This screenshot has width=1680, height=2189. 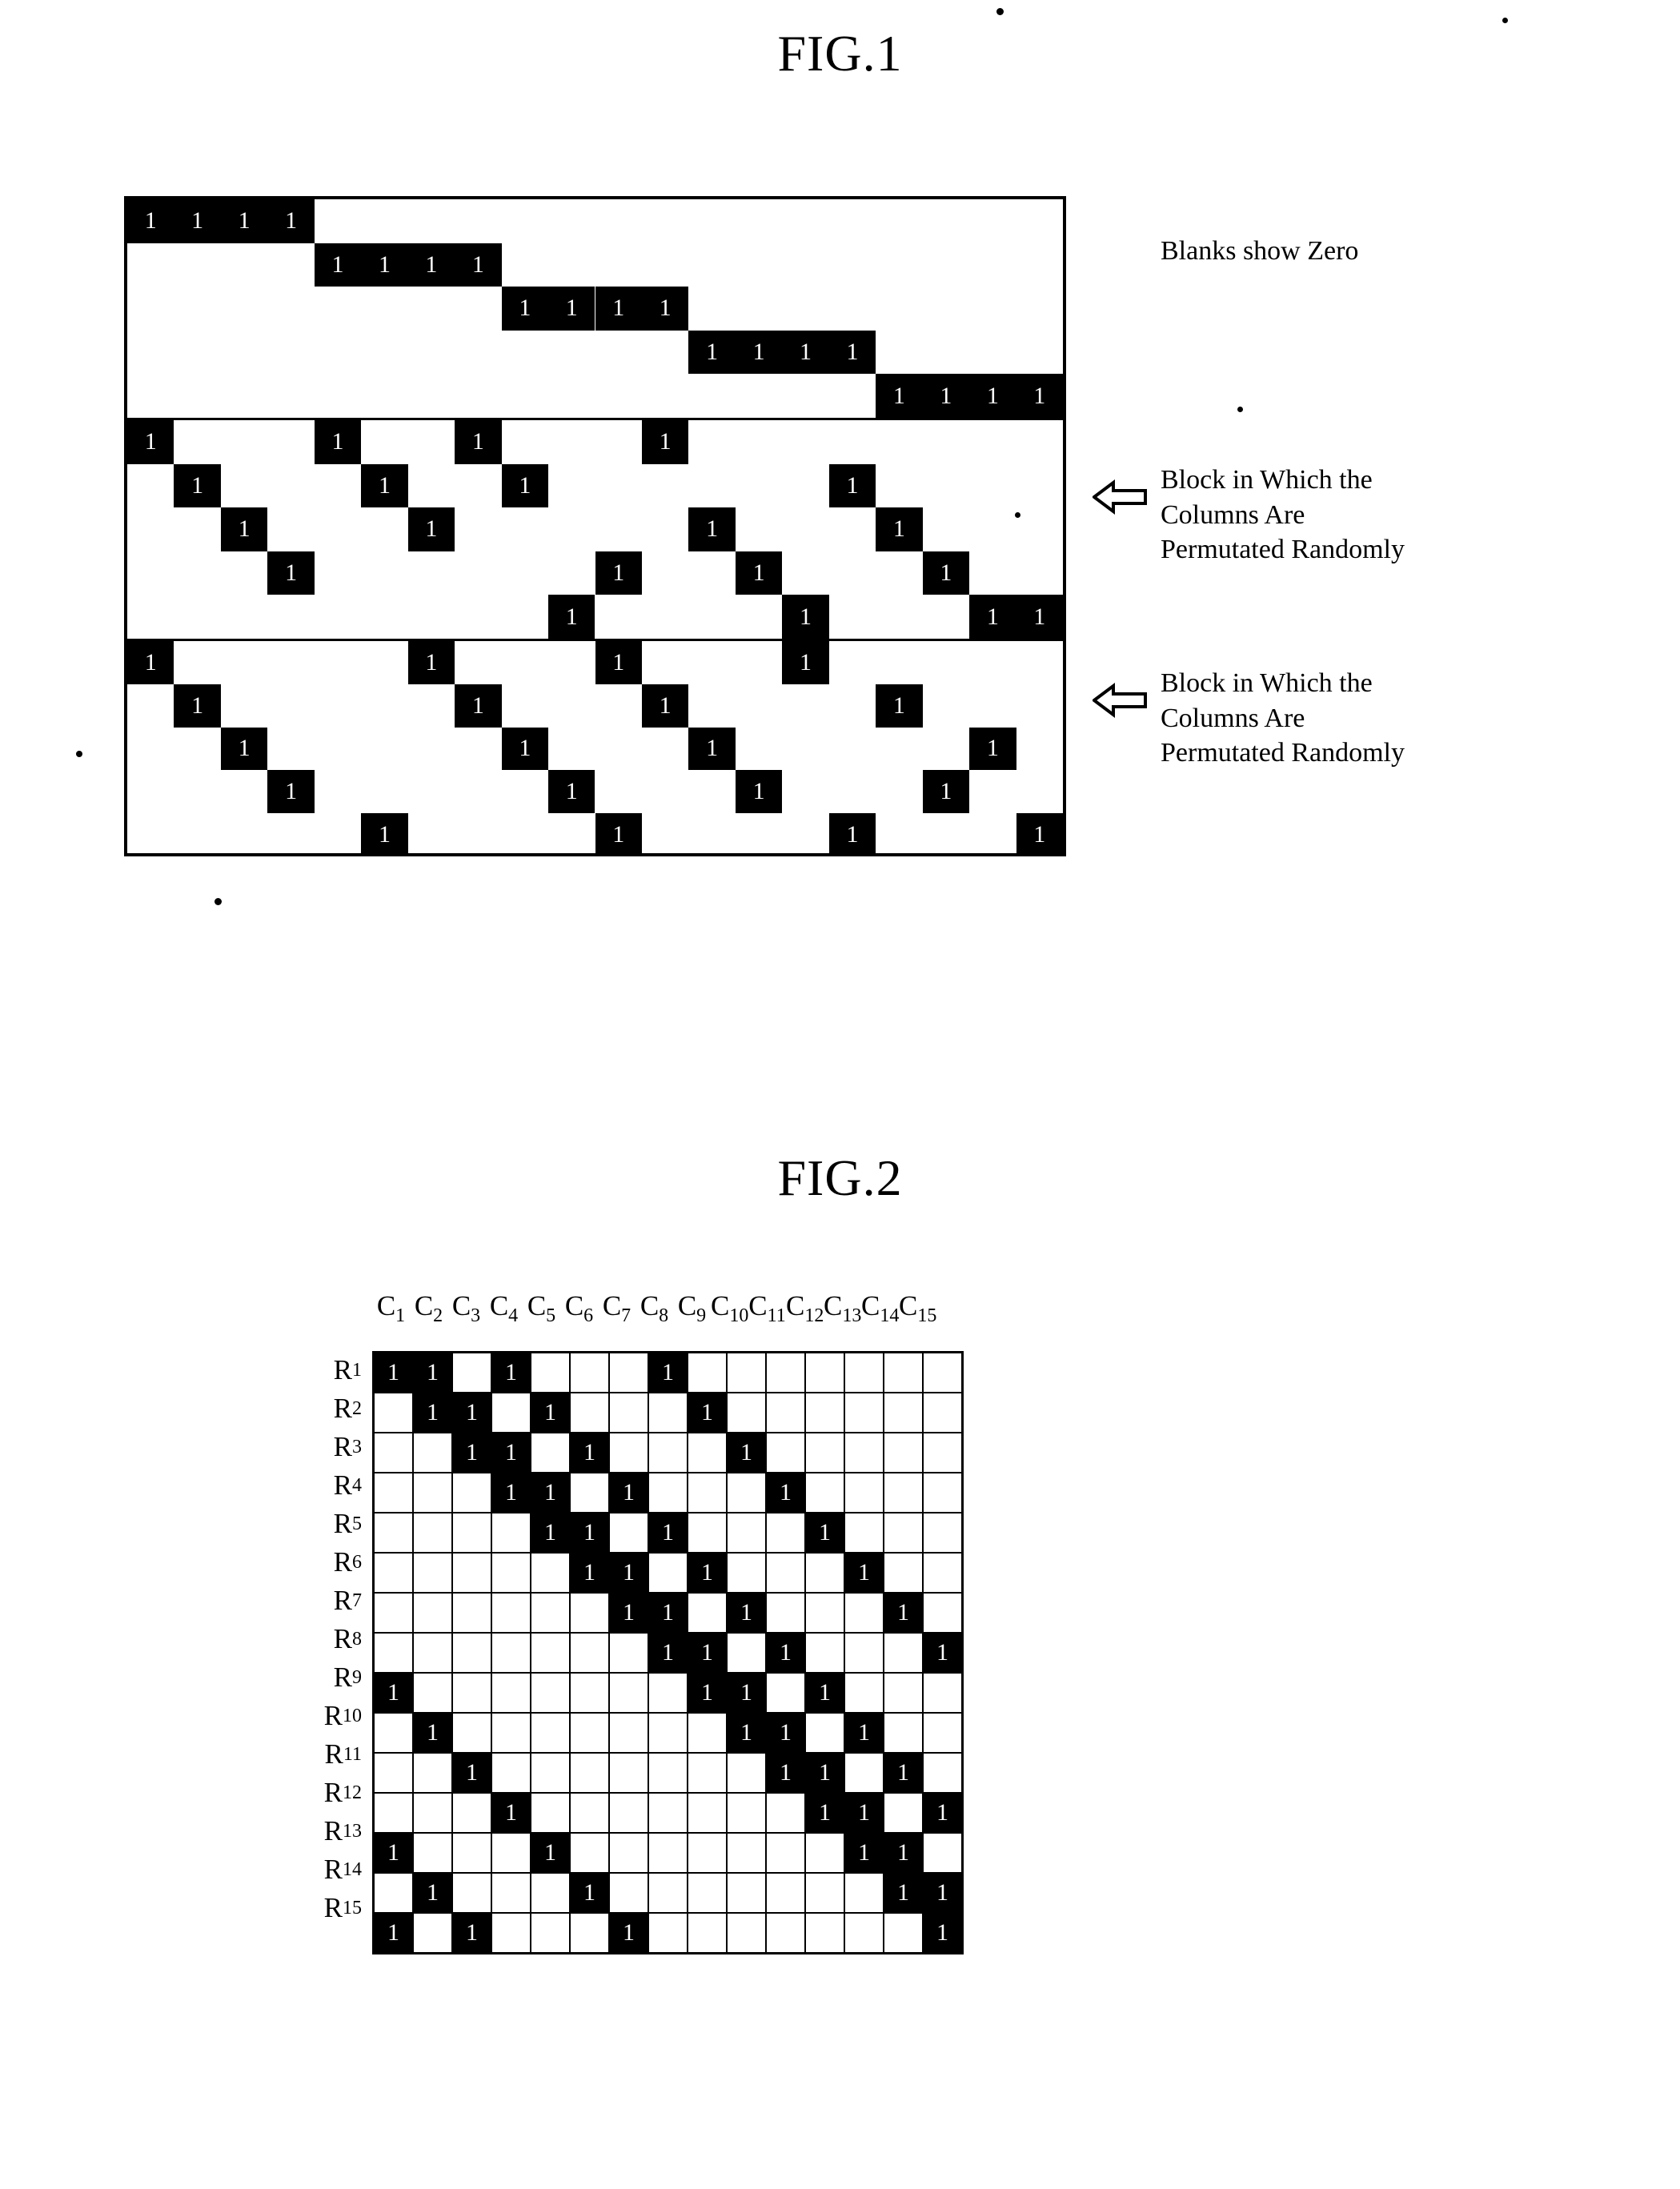 What do you see at coordinates (1120, 700) in the screenshot?
I see `arrow-left-icon-bottom-block` at bounding box center [1120, 700].